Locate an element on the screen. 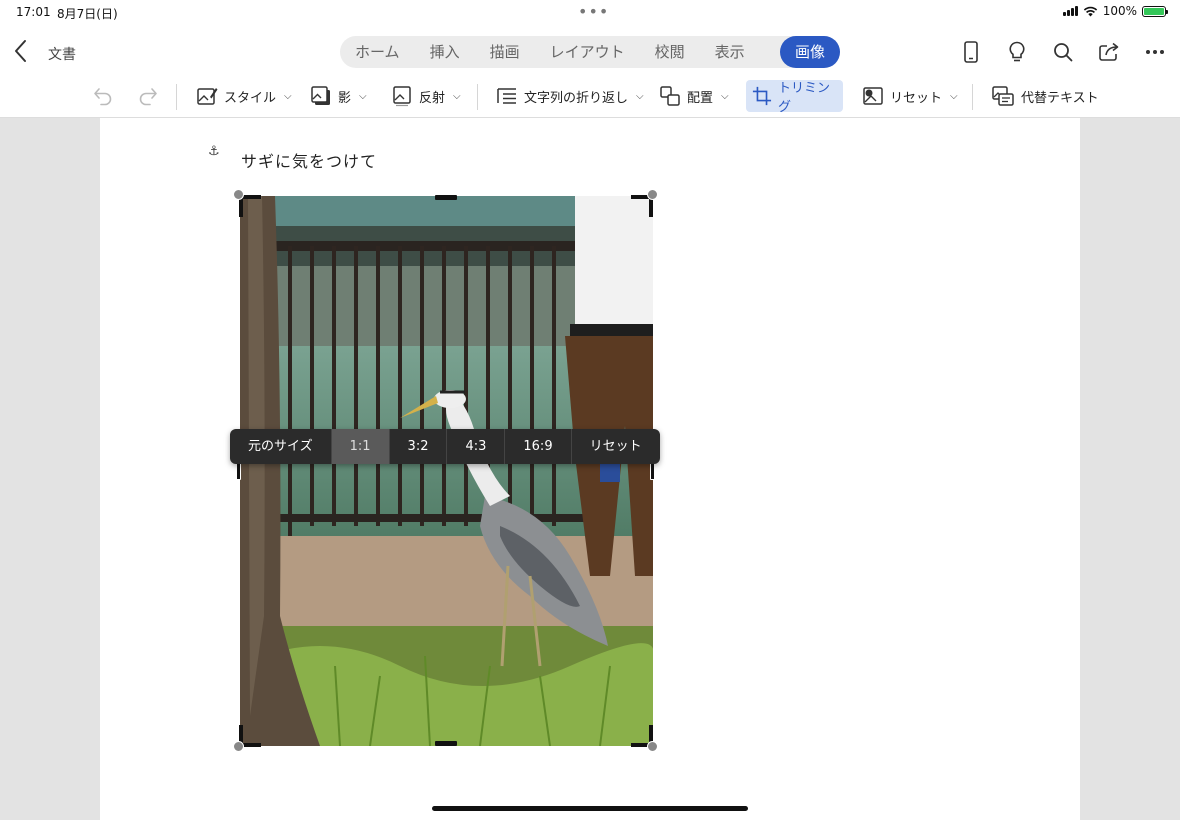 This screenshot has height=820, width=1180. reflection-icon is located at coordinates (402, 96).